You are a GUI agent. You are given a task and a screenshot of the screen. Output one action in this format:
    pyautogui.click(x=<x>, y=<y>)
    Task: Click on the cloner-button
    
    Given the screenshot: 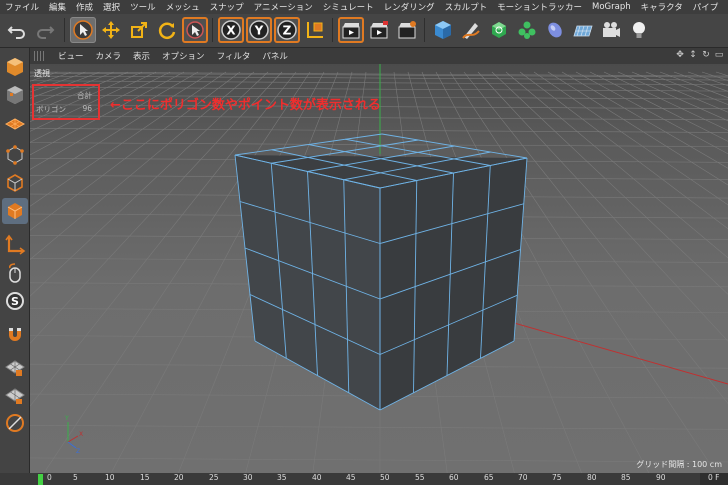 What is the action you would take?
    pyautogui.click(x=527, y=30)
    